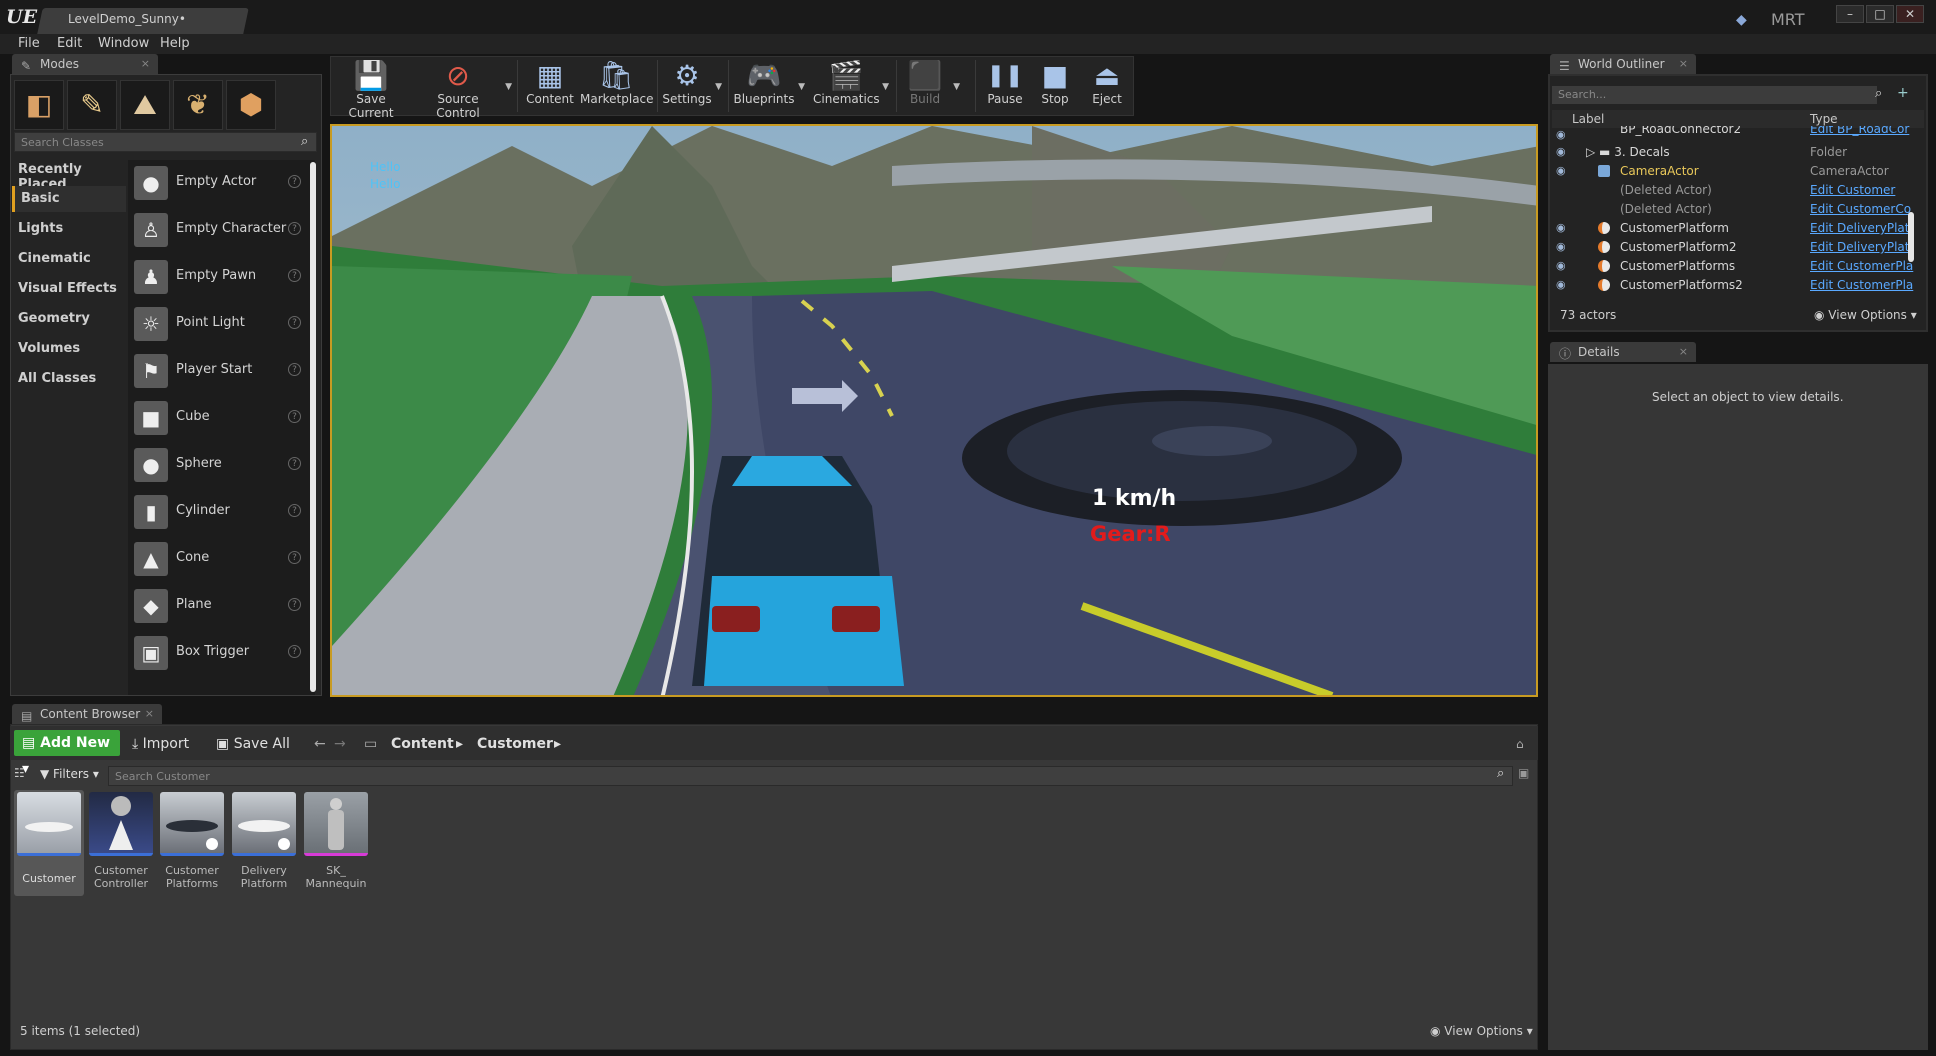 The width and height of the screenshot is (1936, 1056). What do you see at coordinates (175, 43) in the screenshot?
I see `menu-help: Help` at bounding box center [175, 43].